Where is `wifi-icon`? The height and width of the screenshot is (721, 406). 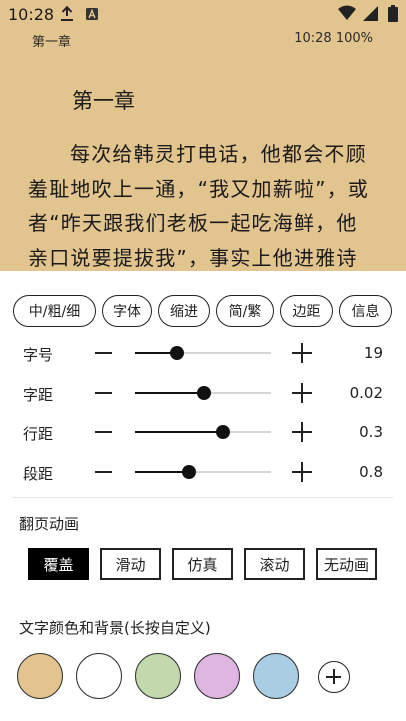 wifi-icon is located at coordinates (347, 12).